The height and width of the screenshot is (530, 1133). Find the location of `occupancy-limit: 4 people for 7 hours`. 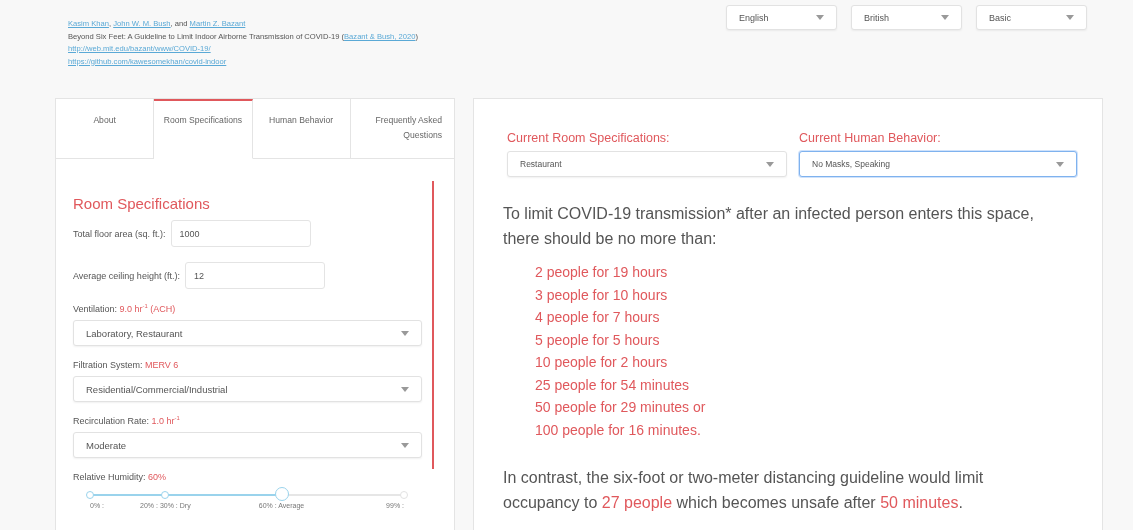

occupancy-limit: 4 people for 7 hours is located at coordinates (597, 317).